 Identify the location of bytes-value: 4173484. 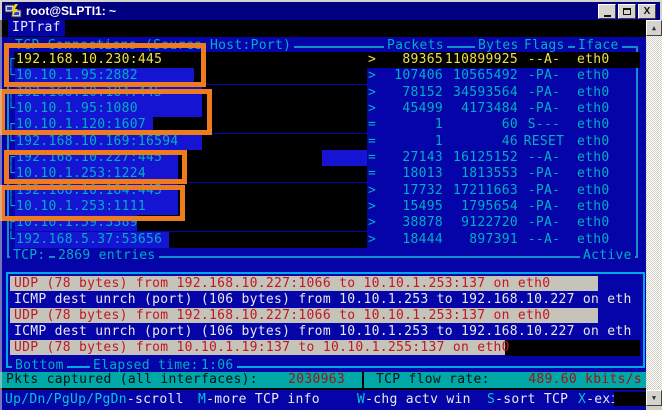
(489, 108).